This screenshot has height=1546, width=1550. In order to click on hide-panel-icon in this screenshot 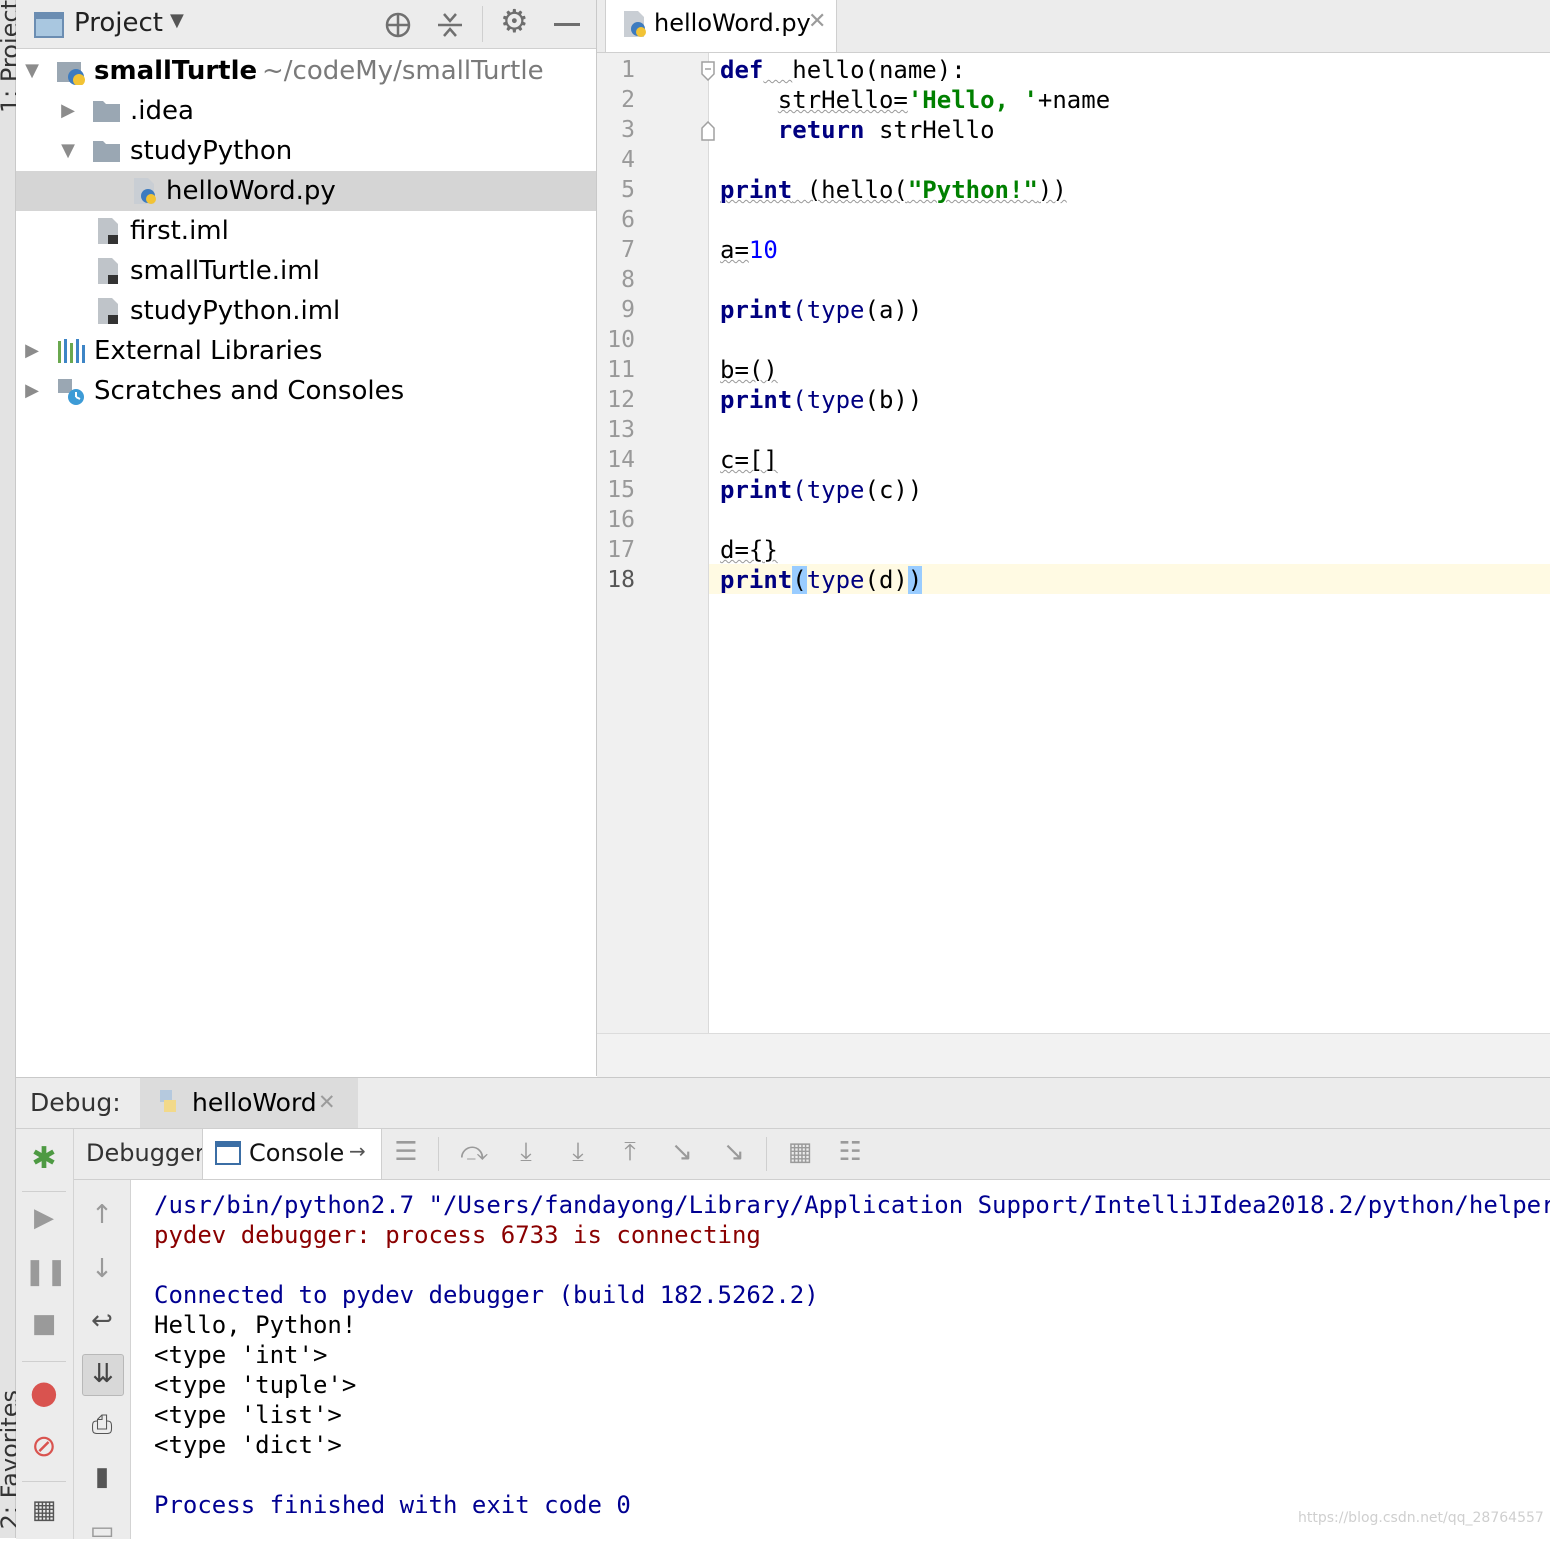, I will do `click(567, 24)`.